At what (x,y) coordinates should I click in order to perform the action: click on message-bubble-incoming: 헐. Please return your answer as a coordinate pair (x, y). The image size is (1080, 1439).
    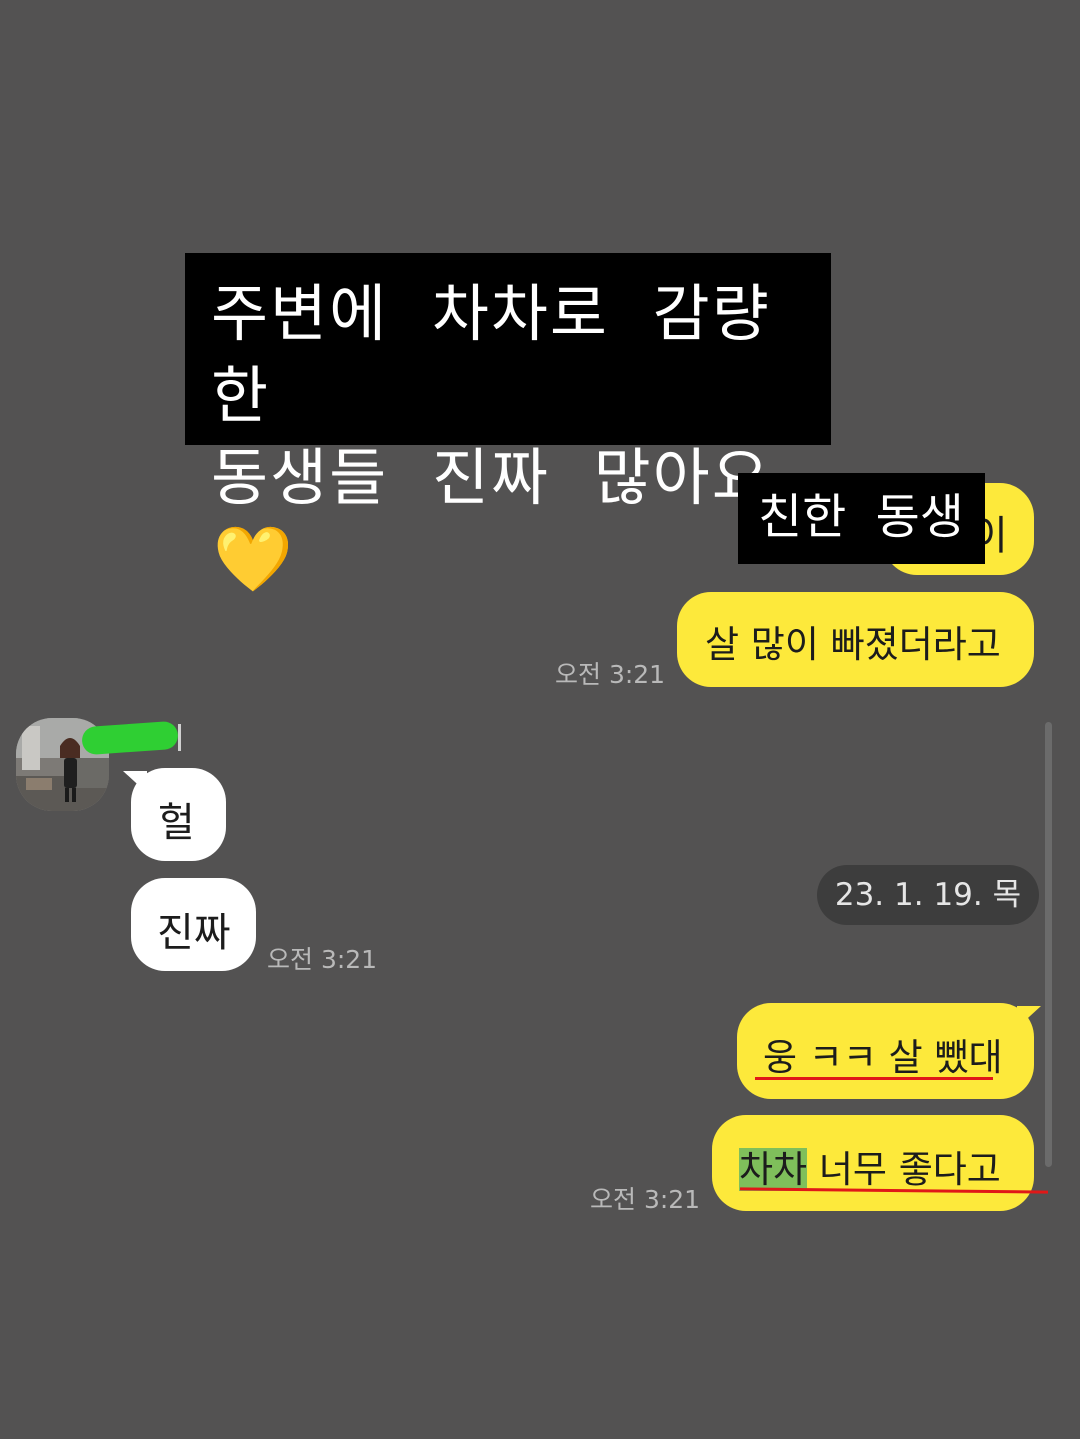
    Looking at the image, I should click on (178, 814).